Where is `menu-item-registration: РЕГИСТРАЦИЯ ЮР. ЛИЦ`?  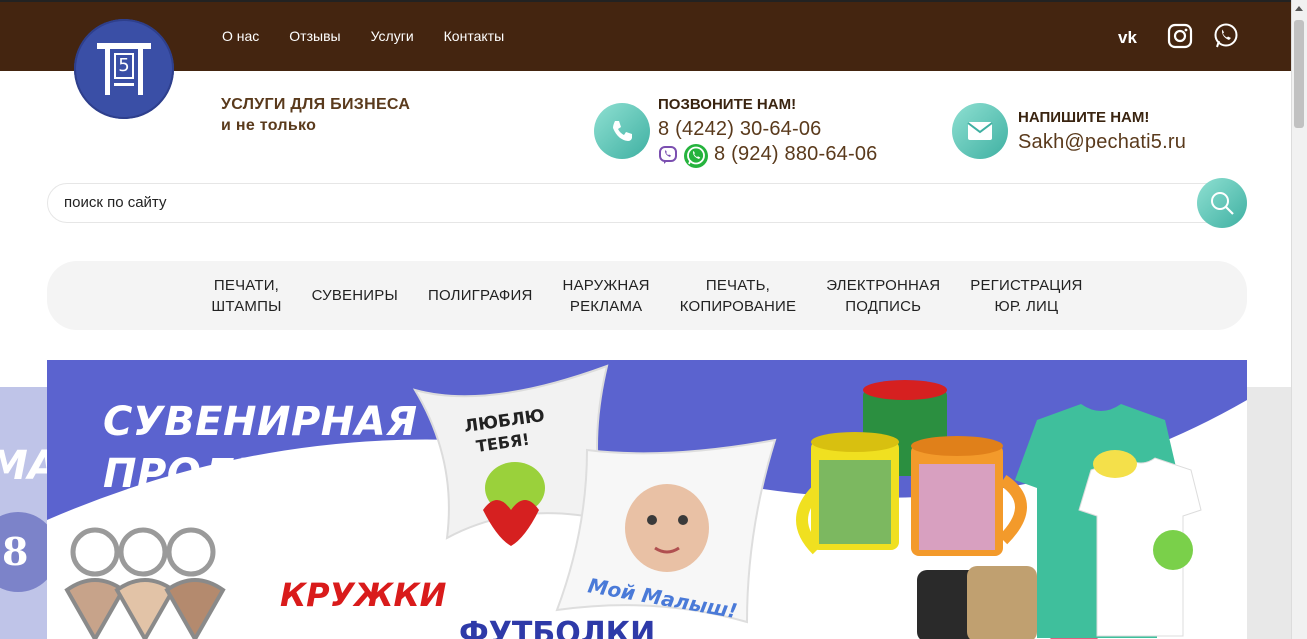
menu-item-registration: РЕГИСТРАЦИЯ ЮР. ЛИЦ is located at coordinates (1026, 296).